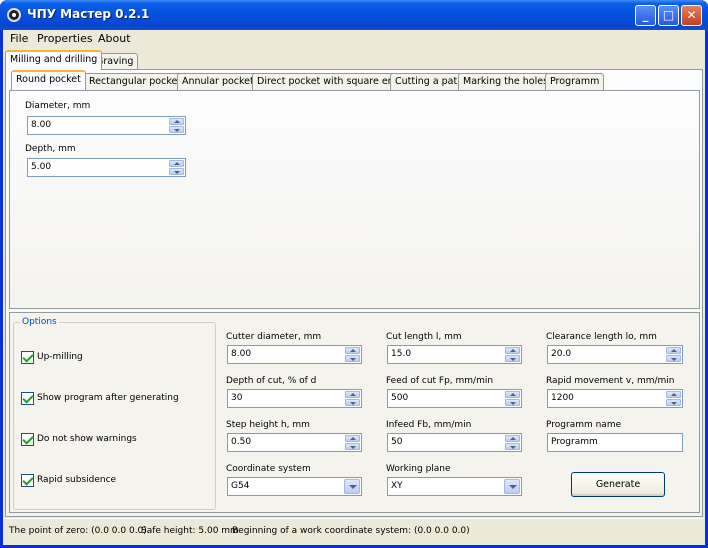 The height and width of the screenshot is (548, 708). Describe the element at coordinates (135, 81) in the screenshot. I see `tab-rectangular-pocket: Rectangular pocket` at that location.